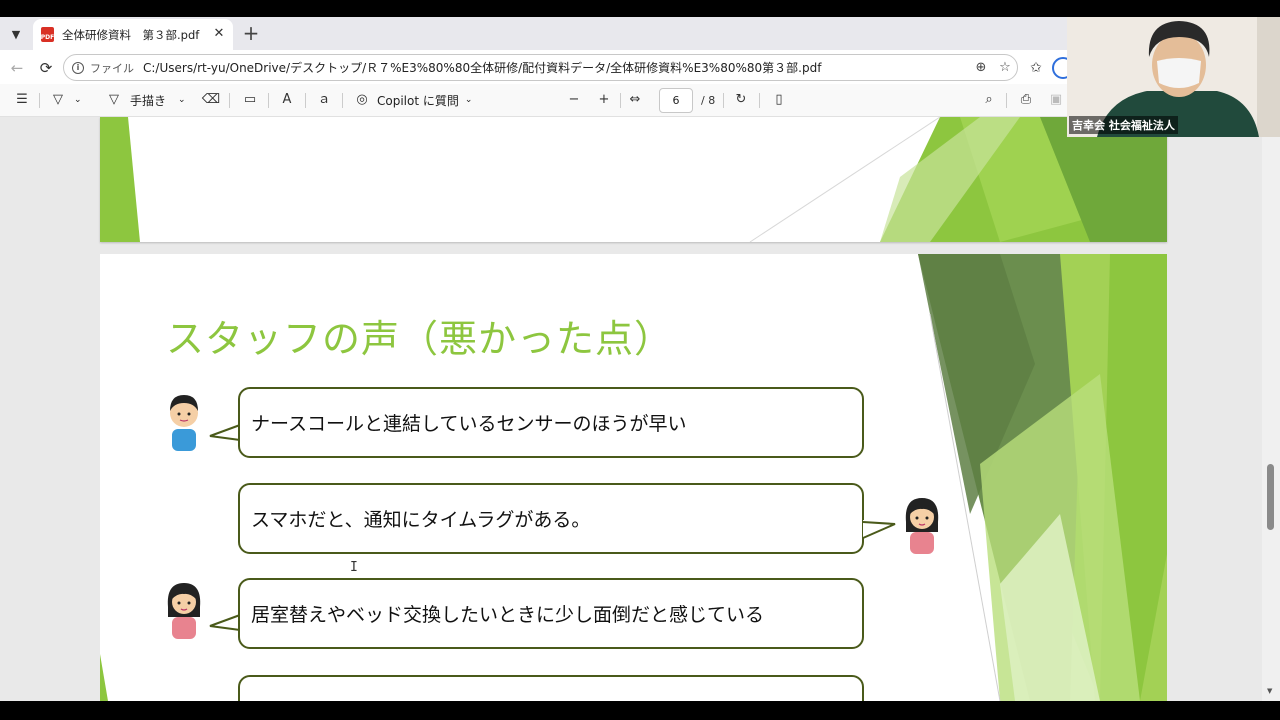 Image resolution: width=1280 pixels, height=720 pixels. What do you see at coordinates (1271, 409) in the screenshot?
I see `vertical-scrollbar: ▲ ▼` at bounding box center [1271, 409].